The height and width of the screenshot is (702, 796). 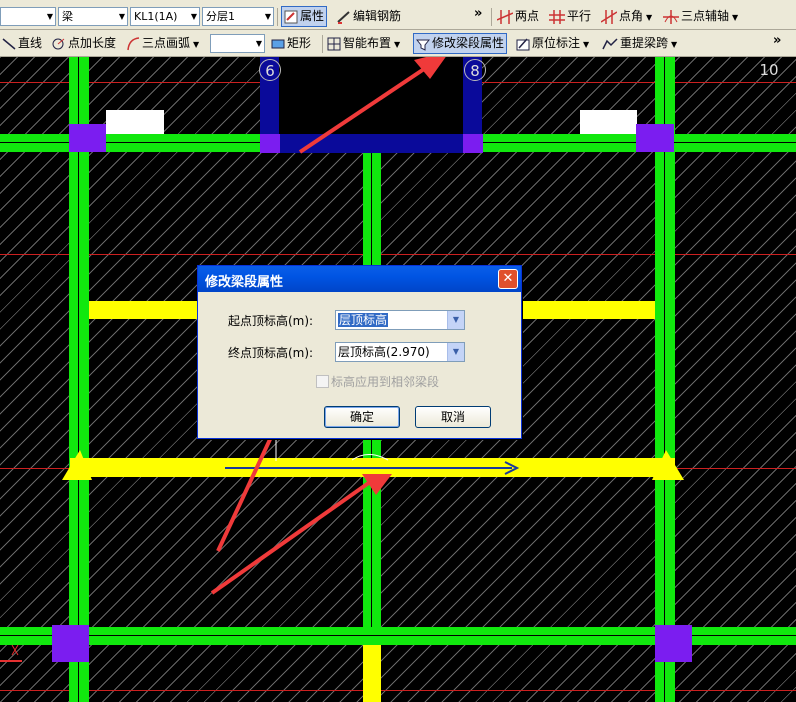 I want to click on edit-rebar-label: 编辑钢筋, so click(x=377, y=16).